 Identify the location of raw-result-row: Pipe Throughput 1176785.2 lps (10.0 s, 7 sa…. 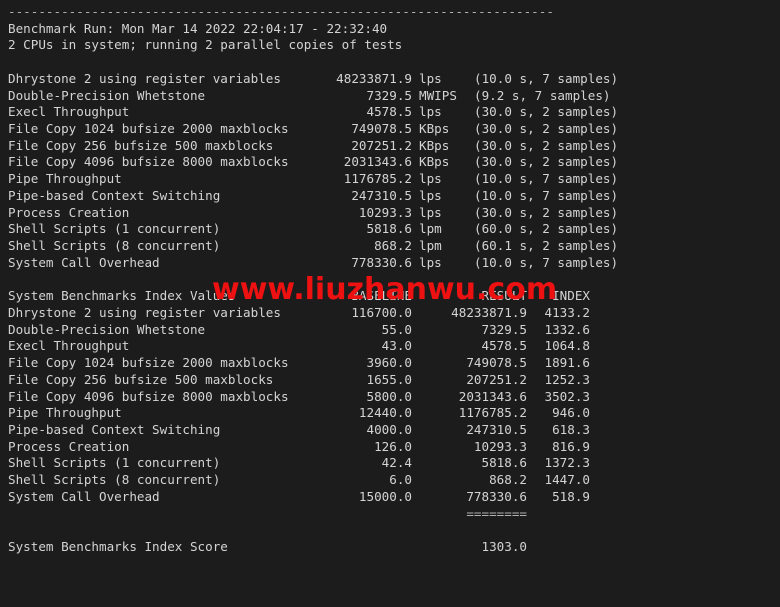
(390, 179).